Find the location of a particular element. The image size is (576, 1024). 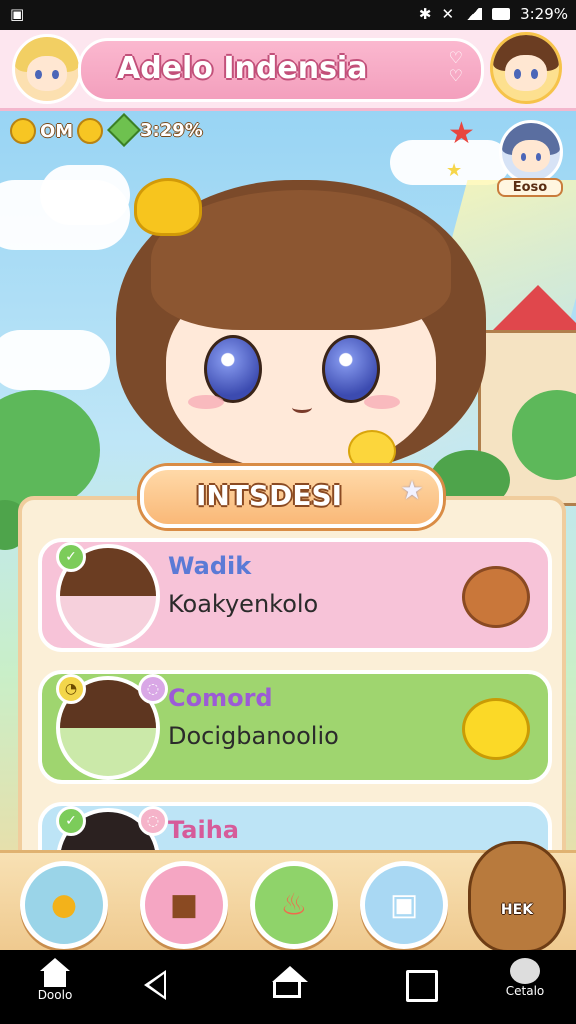

friend-name: Wadik is located at coordinates (210, 566).